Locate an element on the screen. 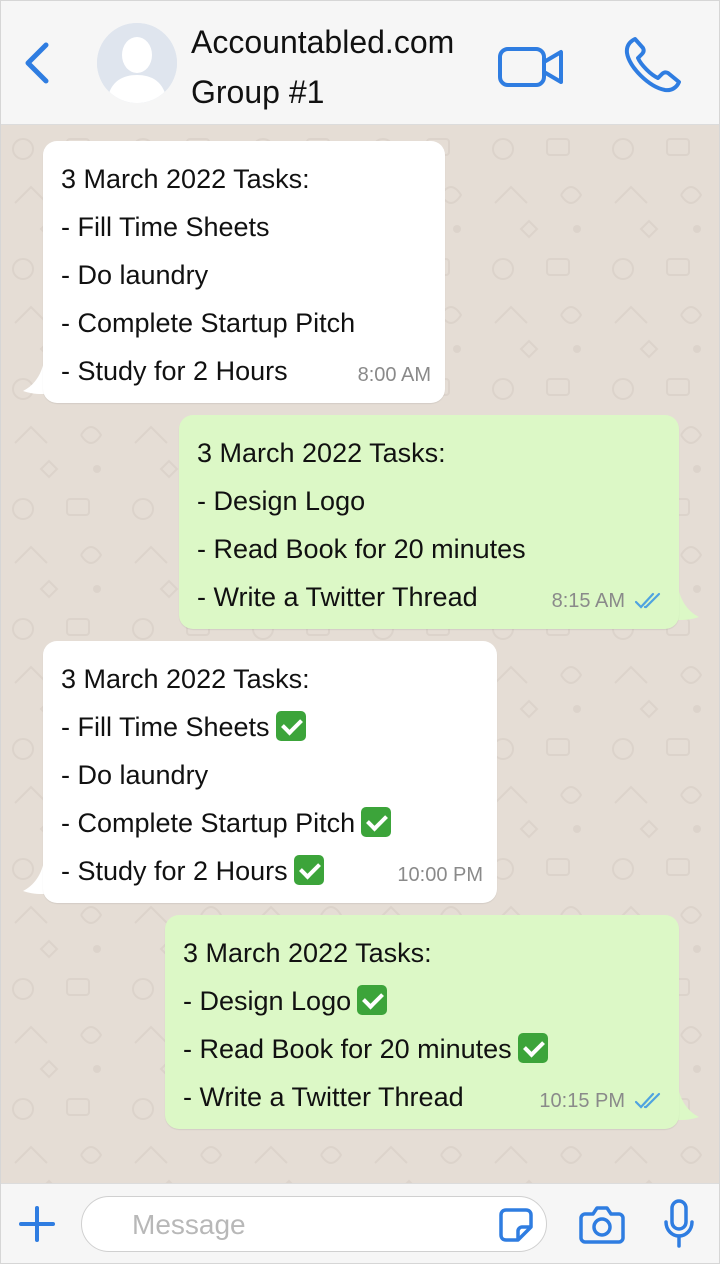 The image size is (720, 1264). message-time: 8:15 AM is located at coordinates (588, 601).